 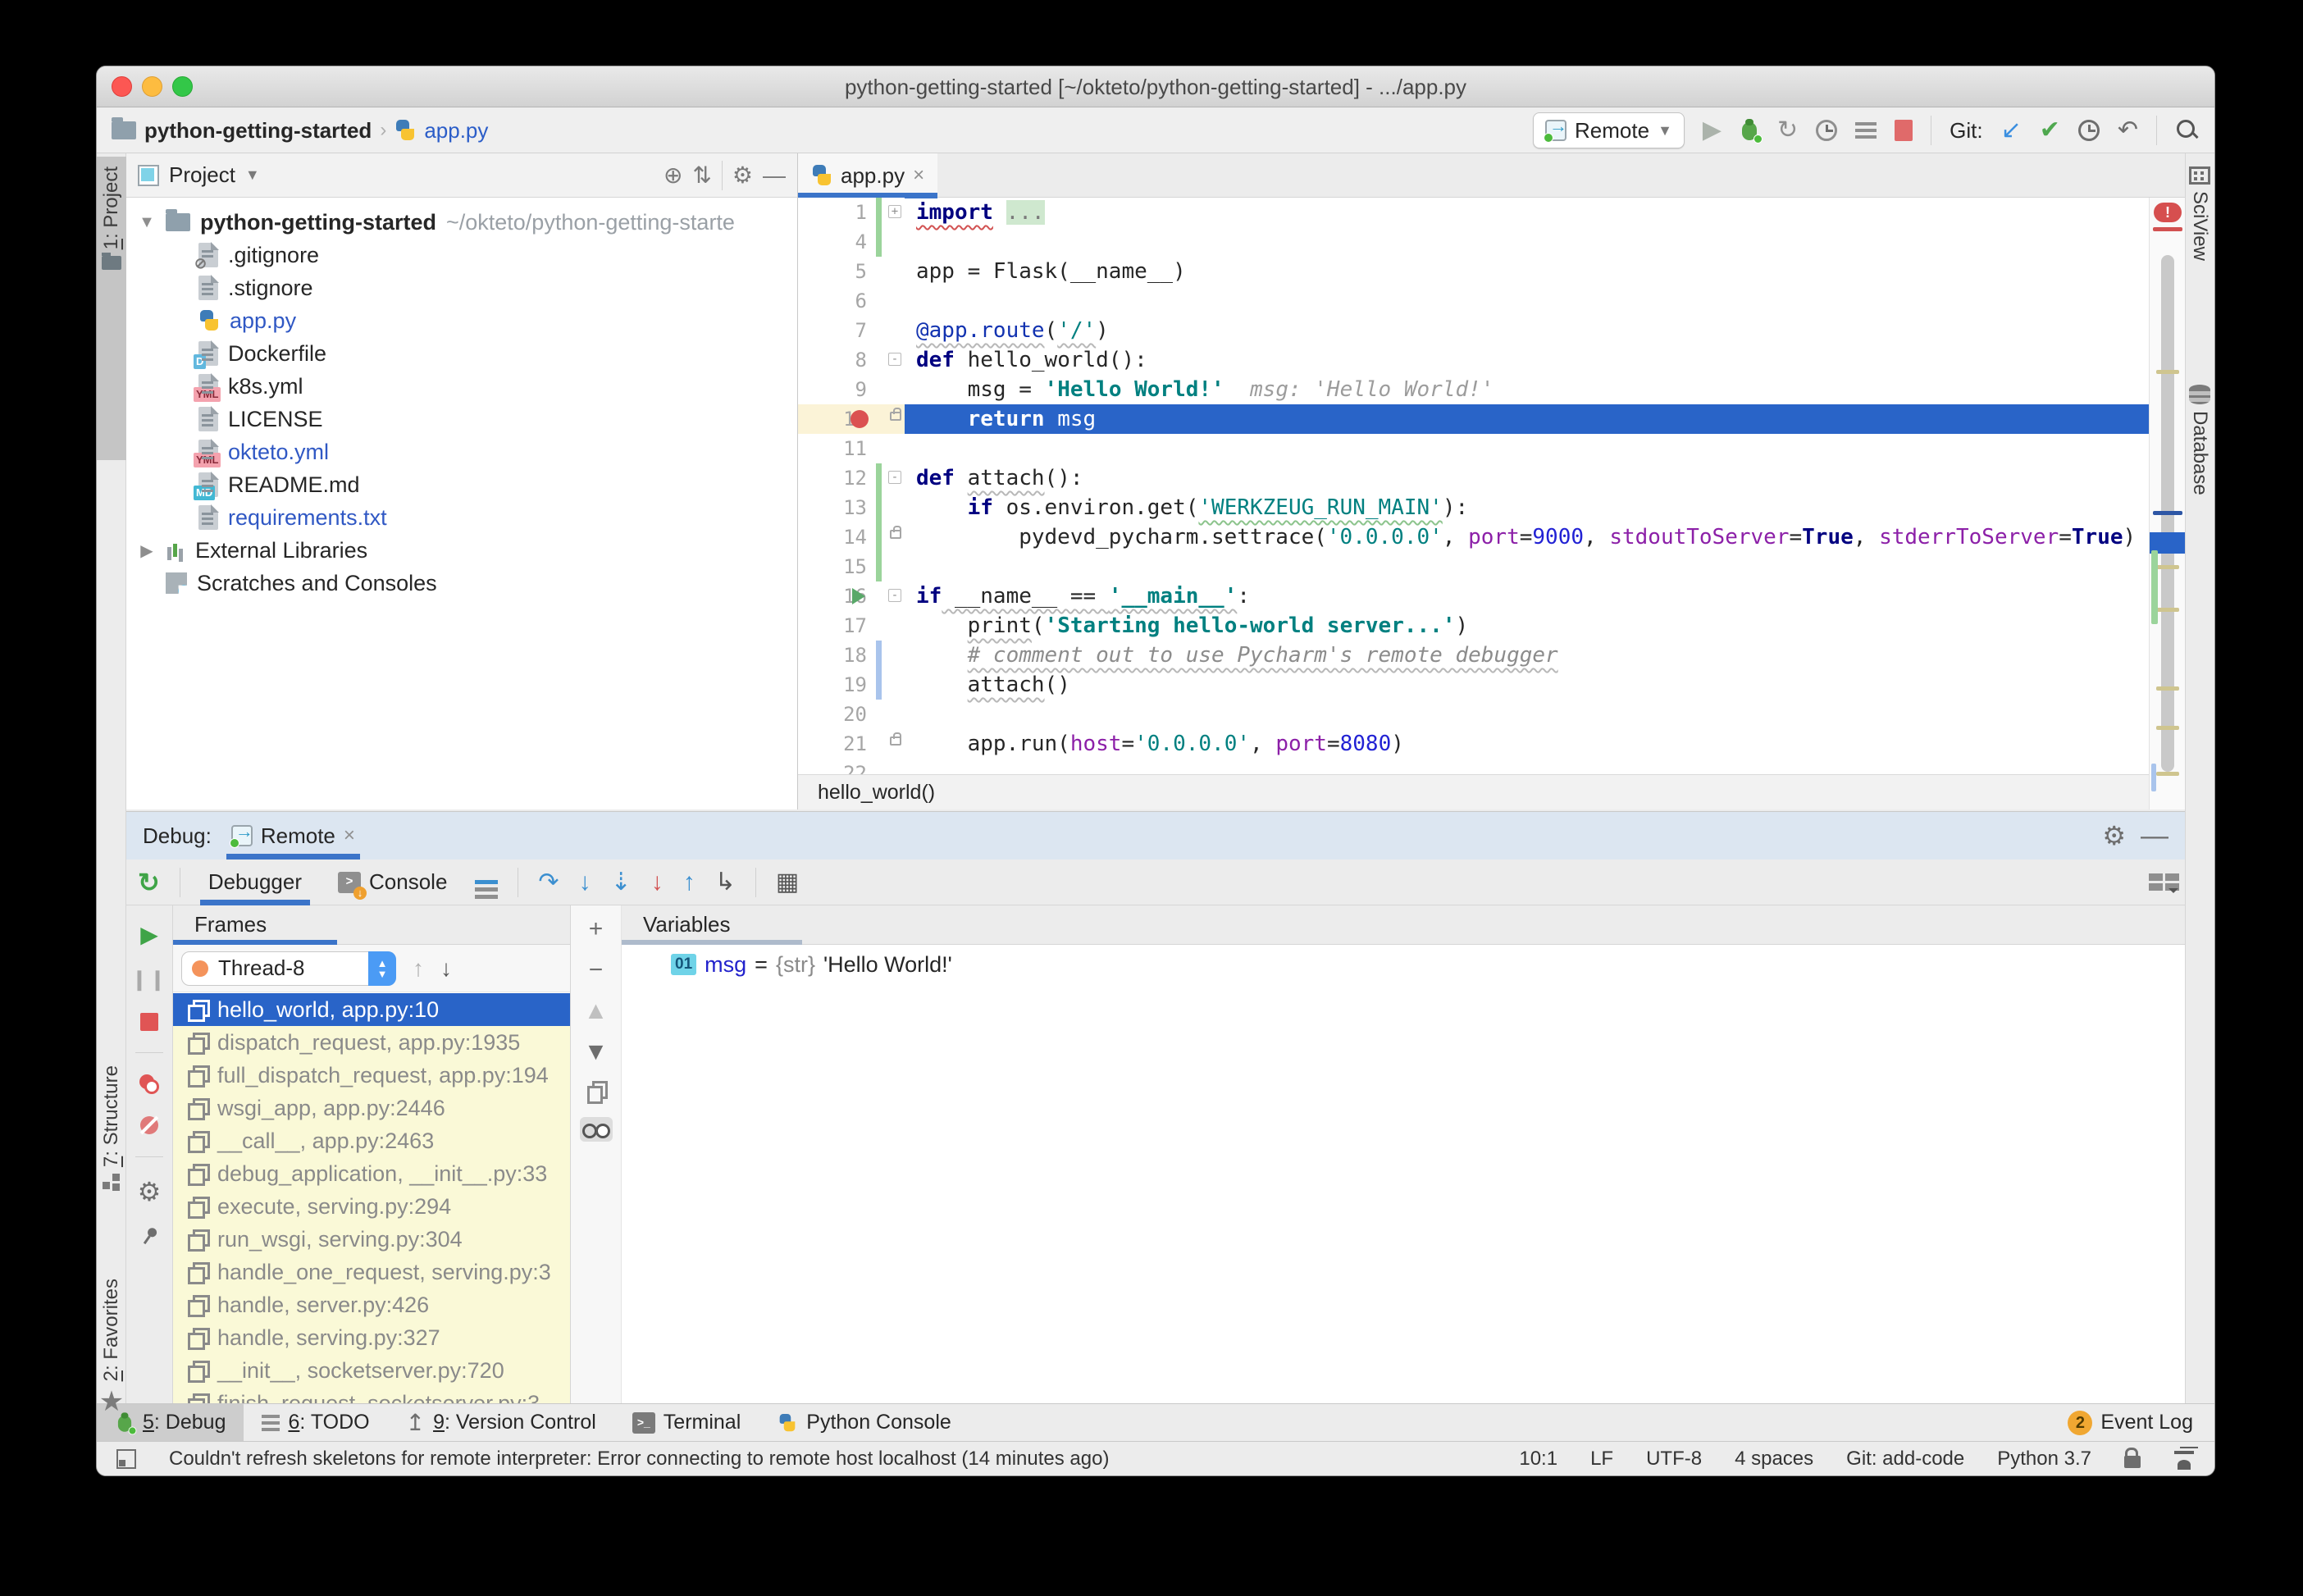 I want to click on gutter: 8-, so click(x=852, y=360).